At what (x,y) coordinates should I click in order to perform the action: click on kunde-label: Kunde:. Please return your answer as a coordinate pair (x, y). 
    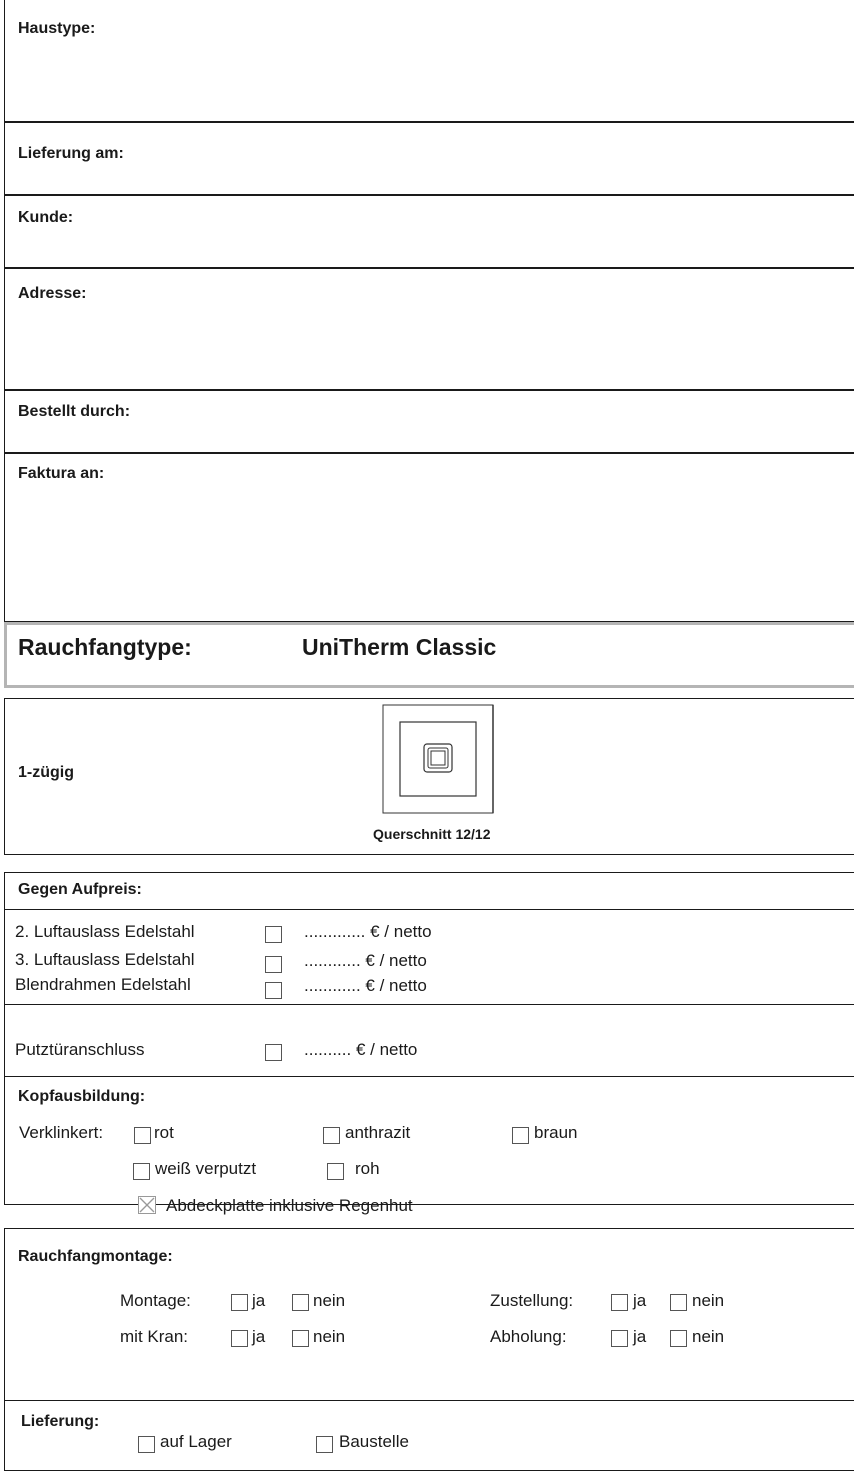
    Looking at the image, I should click on (46, 217).